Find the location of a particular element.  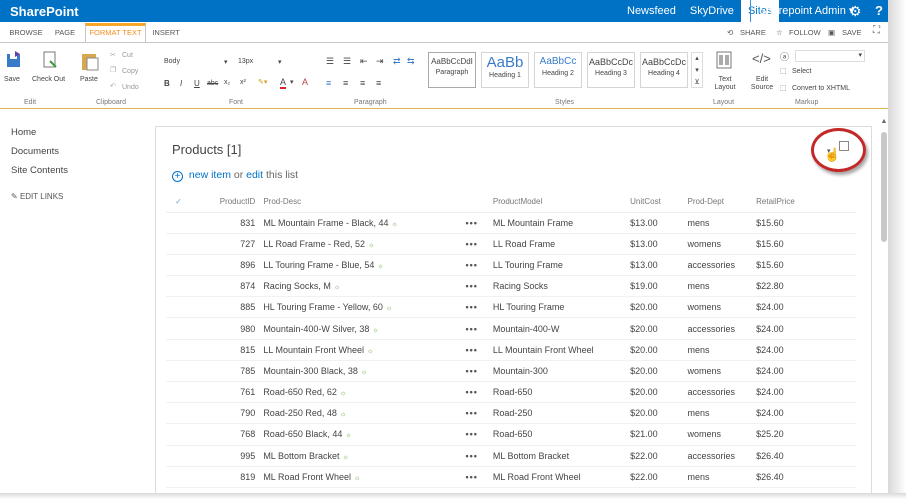

column-header-productid: ProductID is located at coordinates (227, 202).